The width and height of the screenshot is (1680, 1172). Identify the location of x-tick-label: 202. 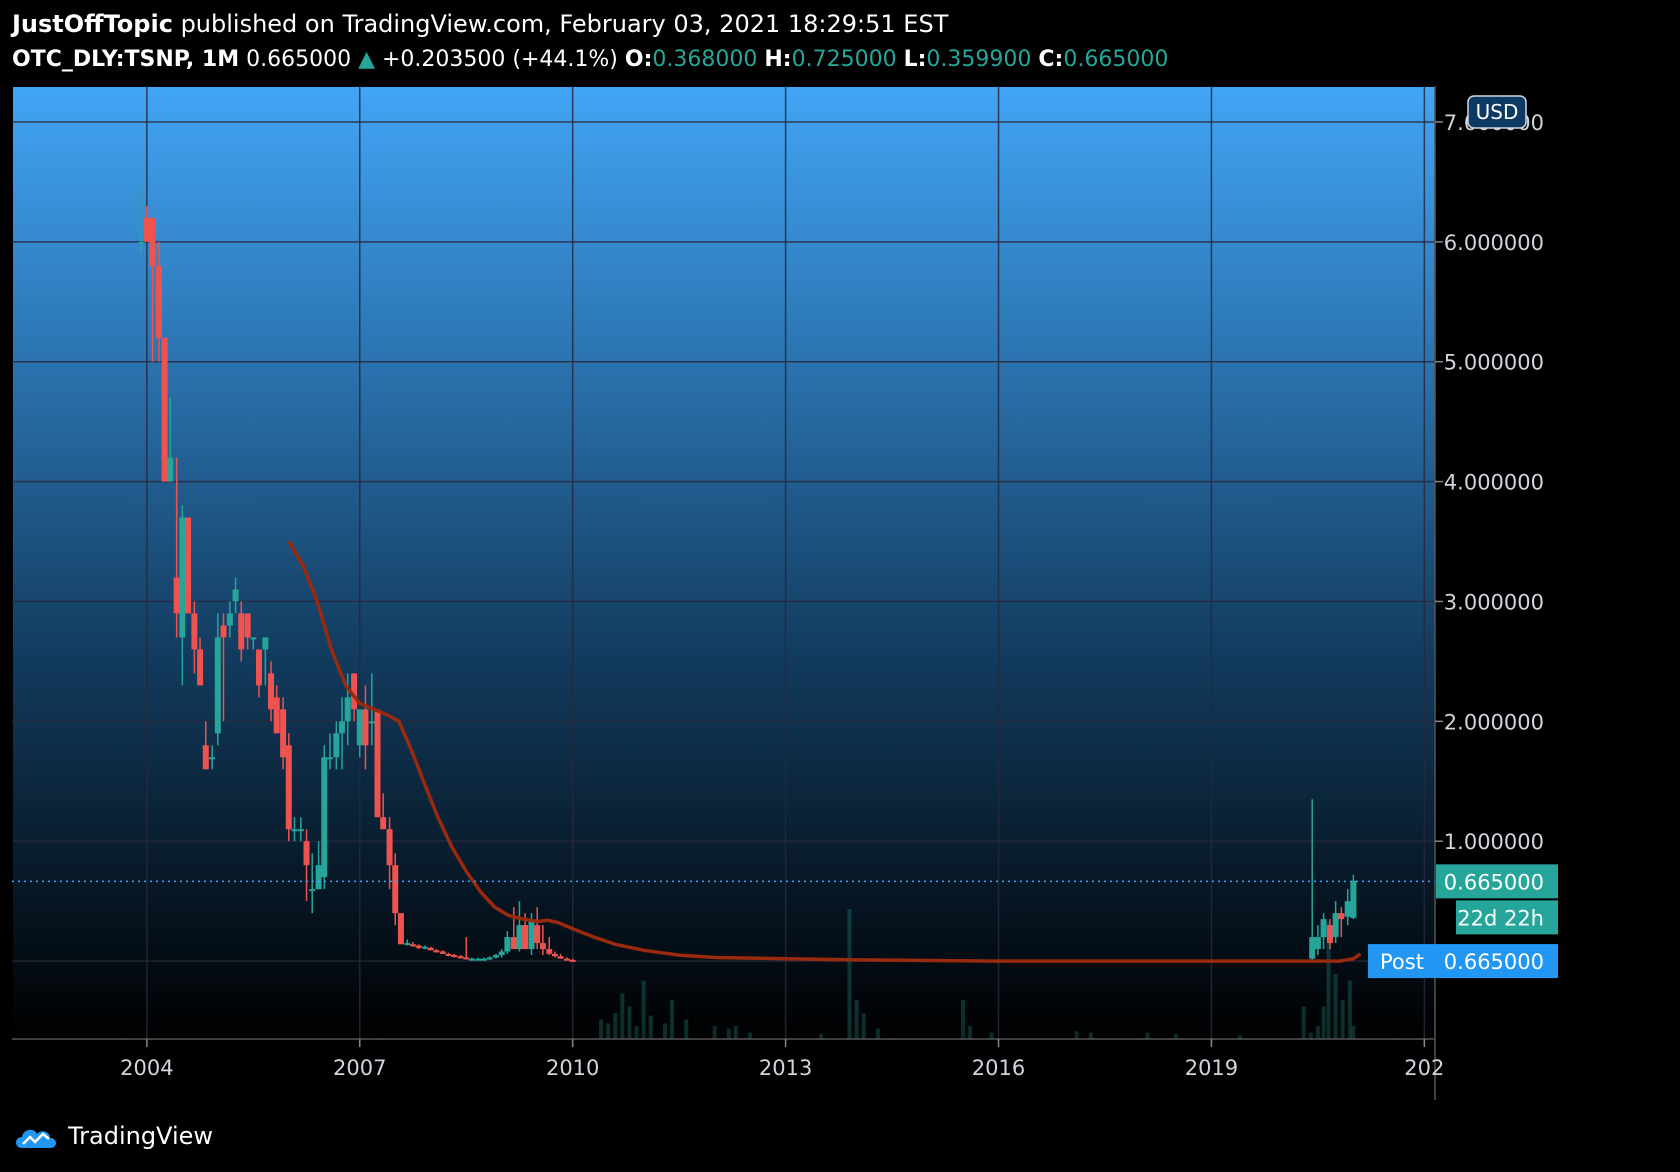
(1424, 1068).